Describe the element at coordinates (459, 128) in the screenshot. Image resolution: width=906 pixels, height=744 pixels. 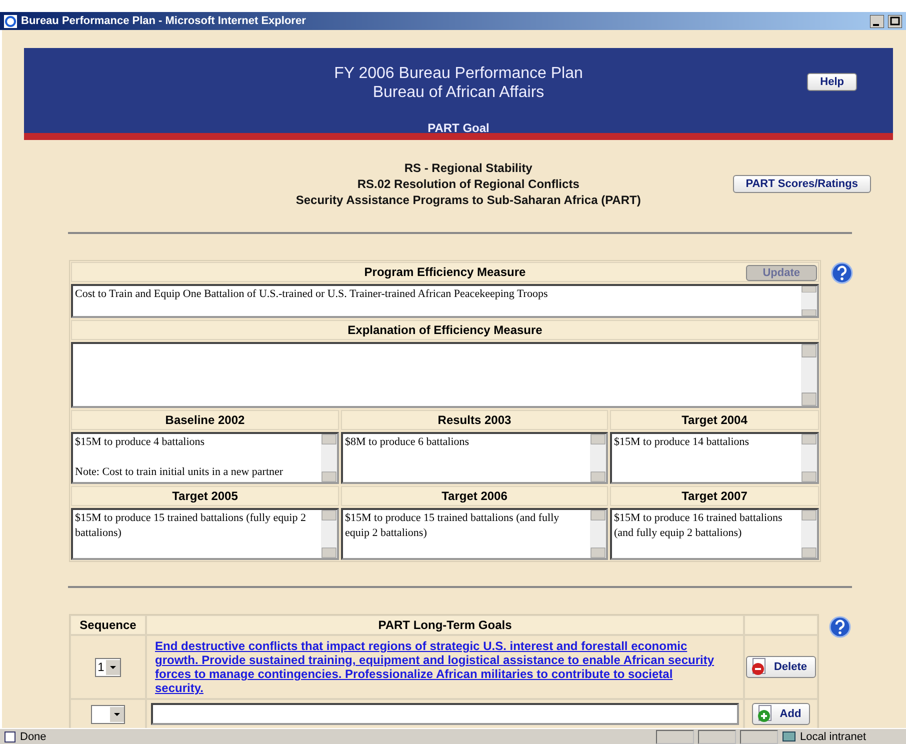
I see `banner-subtitle: PART Goal` at that location.